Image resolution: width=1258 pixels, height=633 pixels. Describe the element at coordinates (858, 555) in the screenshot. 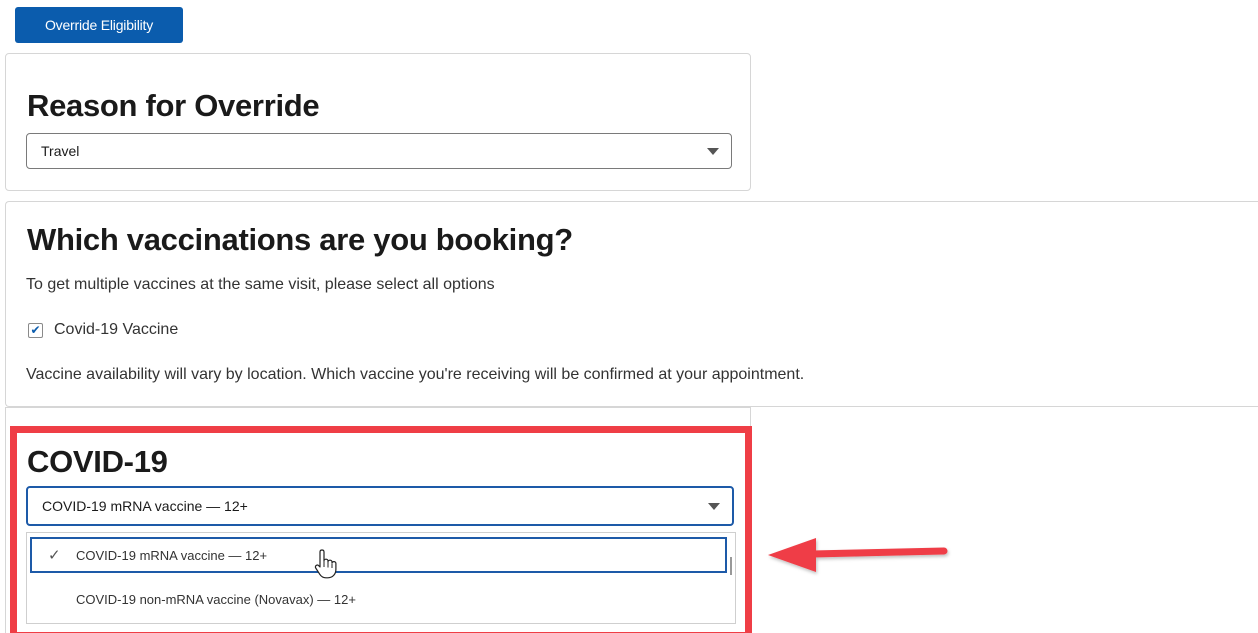

I see `left-arrow-icon` at that location.